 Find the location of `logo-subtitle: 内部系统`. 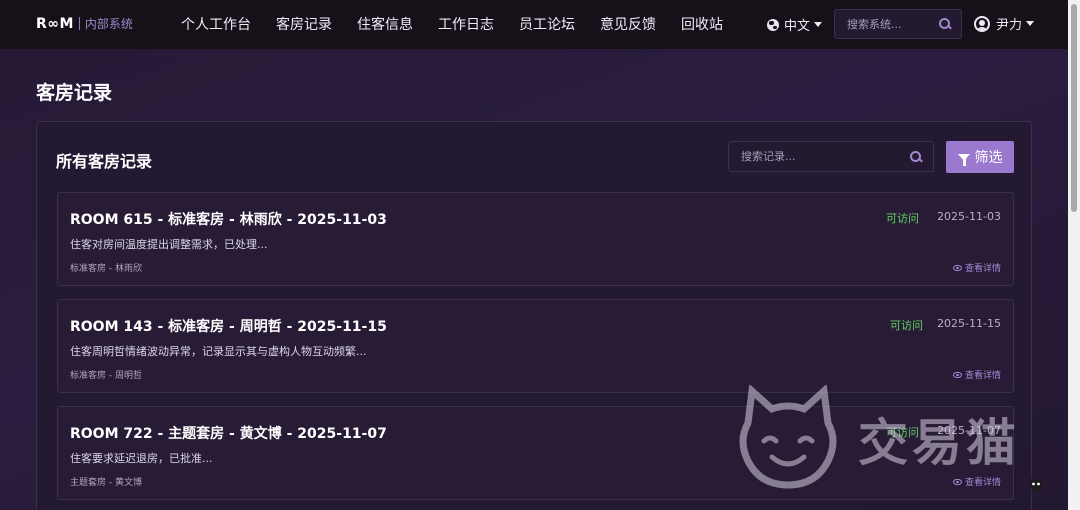

logo-subtitle: 内部系统 is located at coordinates (108, 24).